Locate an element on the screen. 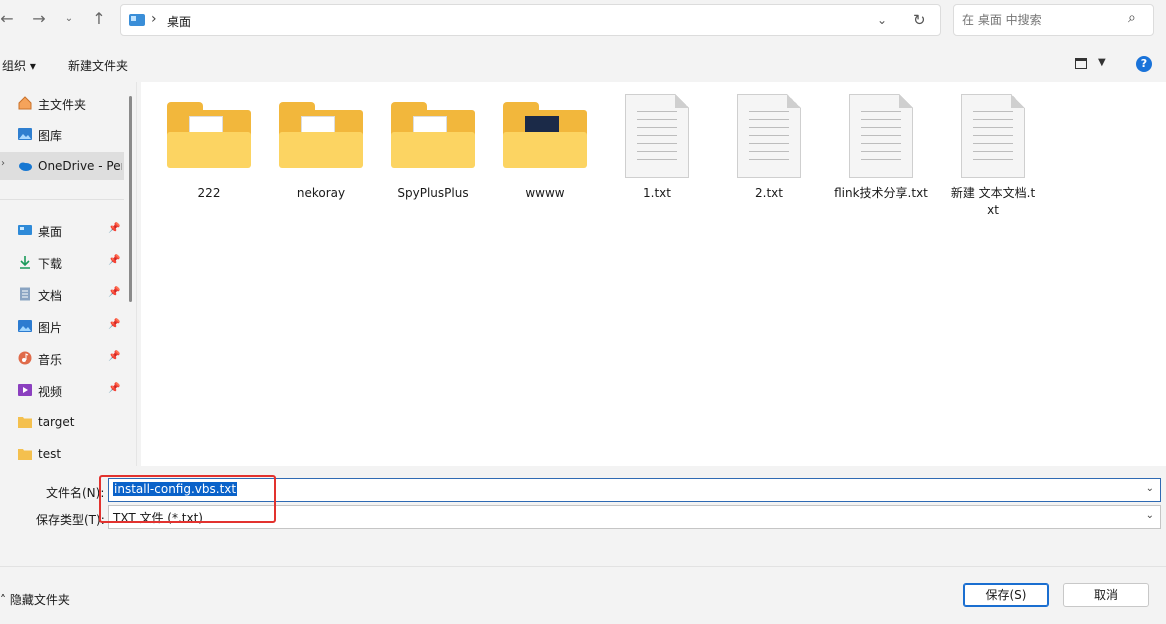  filename-dropdown-icon: ⌄ is located at coordinates (1150, 488).